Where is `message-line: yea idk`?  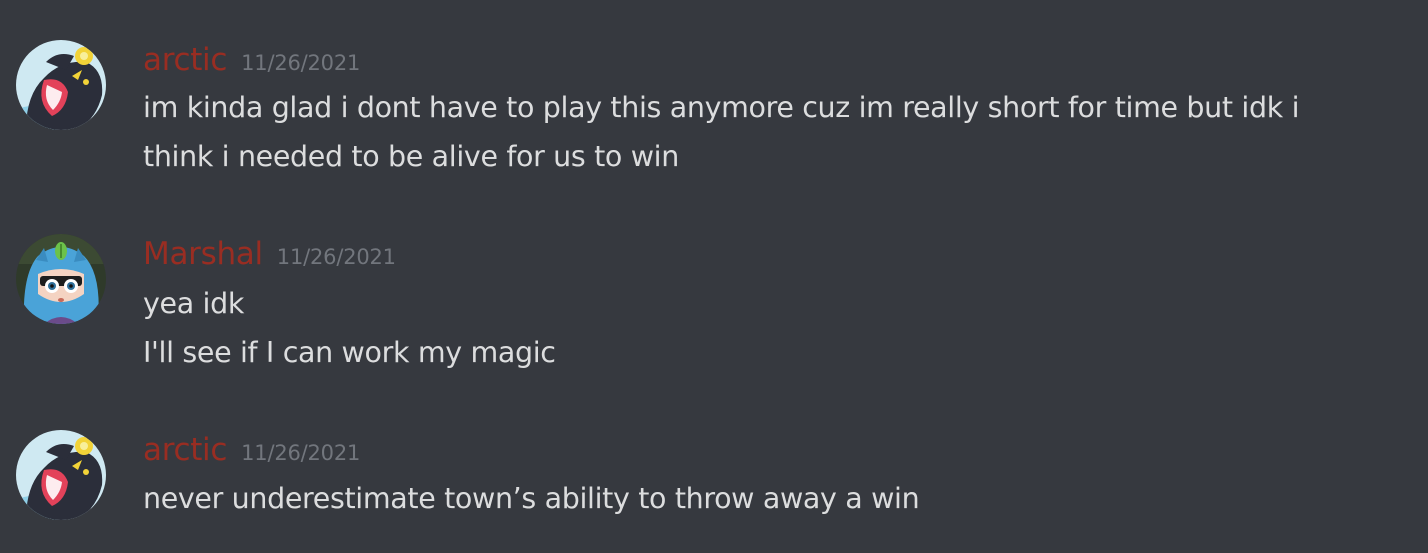
message-line: yea idk is located at coordinates (193, 303).